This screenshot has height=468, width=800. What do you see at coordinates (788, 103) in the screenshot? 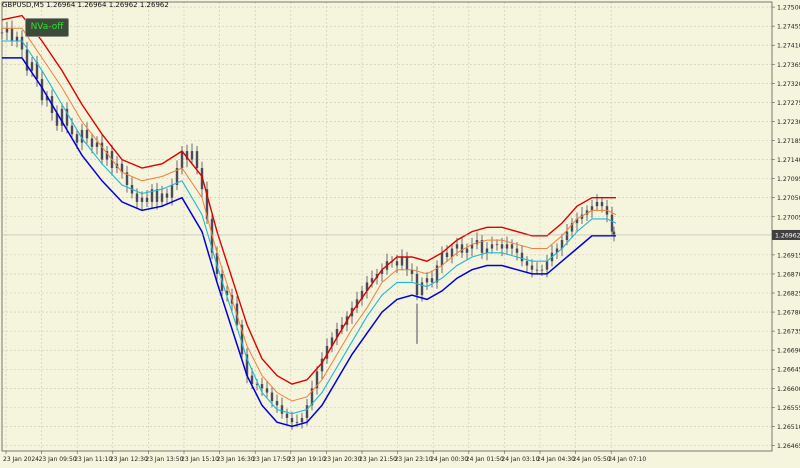
I see `price-tick-label: 1.27275` at bounding box center [788, 103].